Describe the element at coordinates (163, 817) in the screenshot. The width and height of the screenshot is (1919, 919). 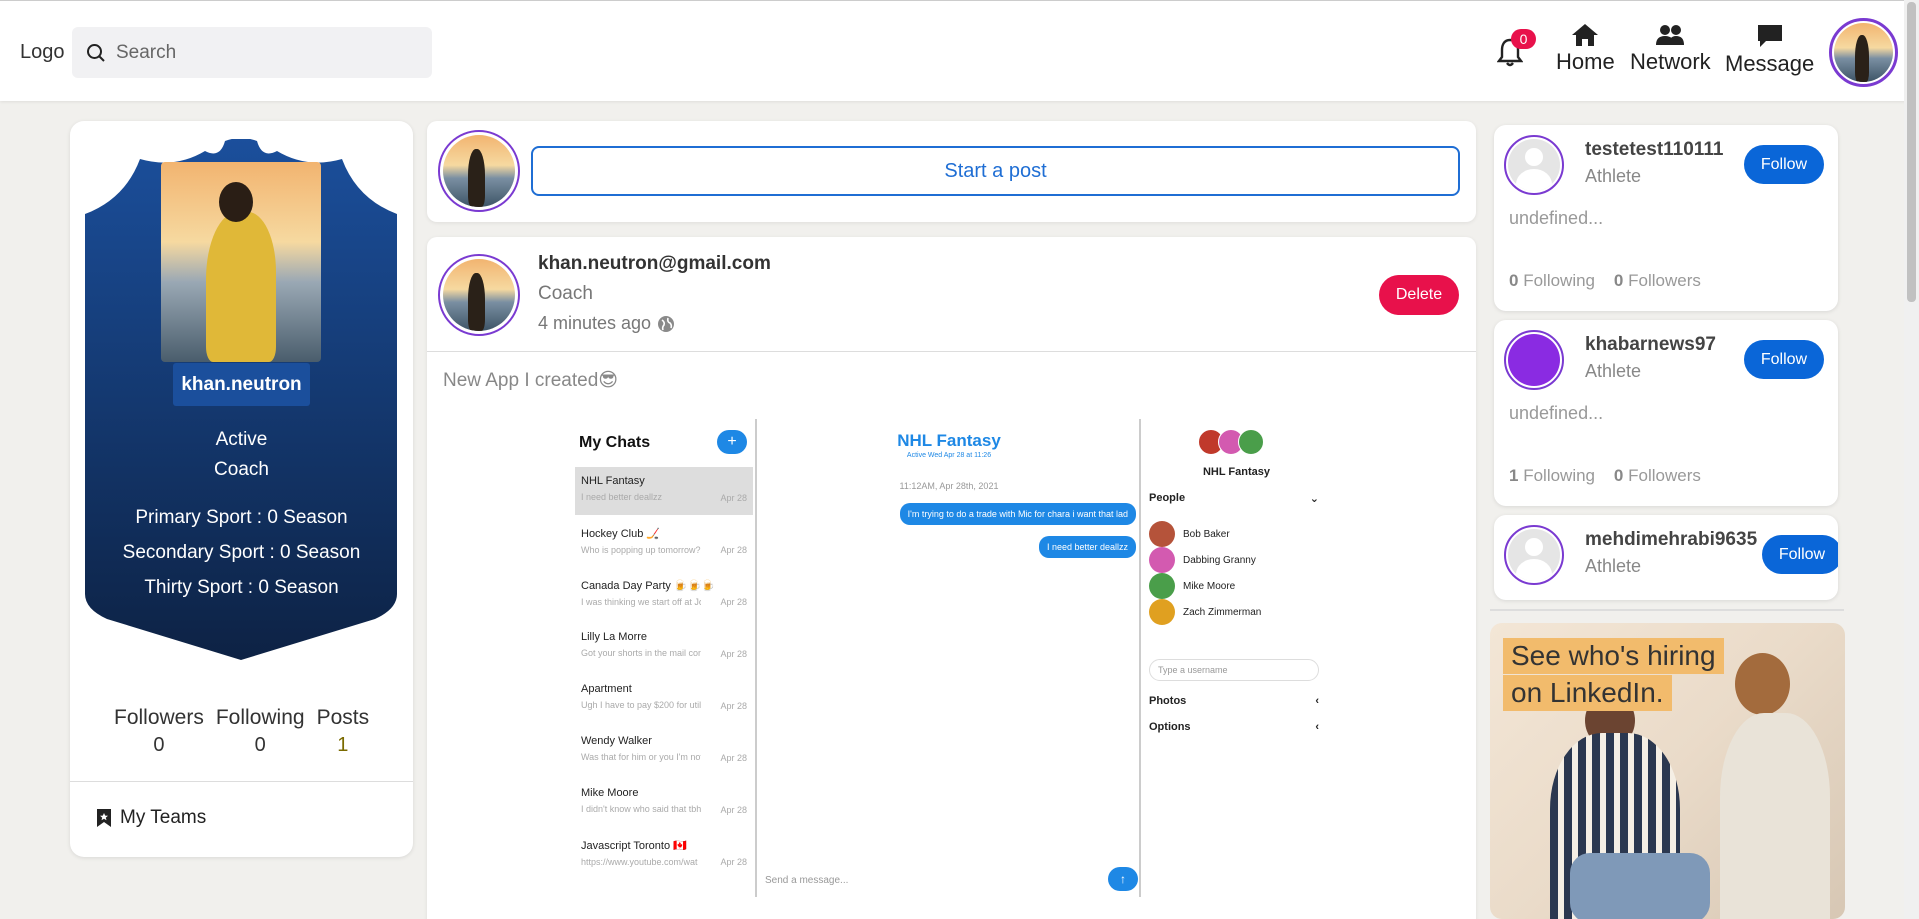
I see `my-teams-label: My Teams` at that location.